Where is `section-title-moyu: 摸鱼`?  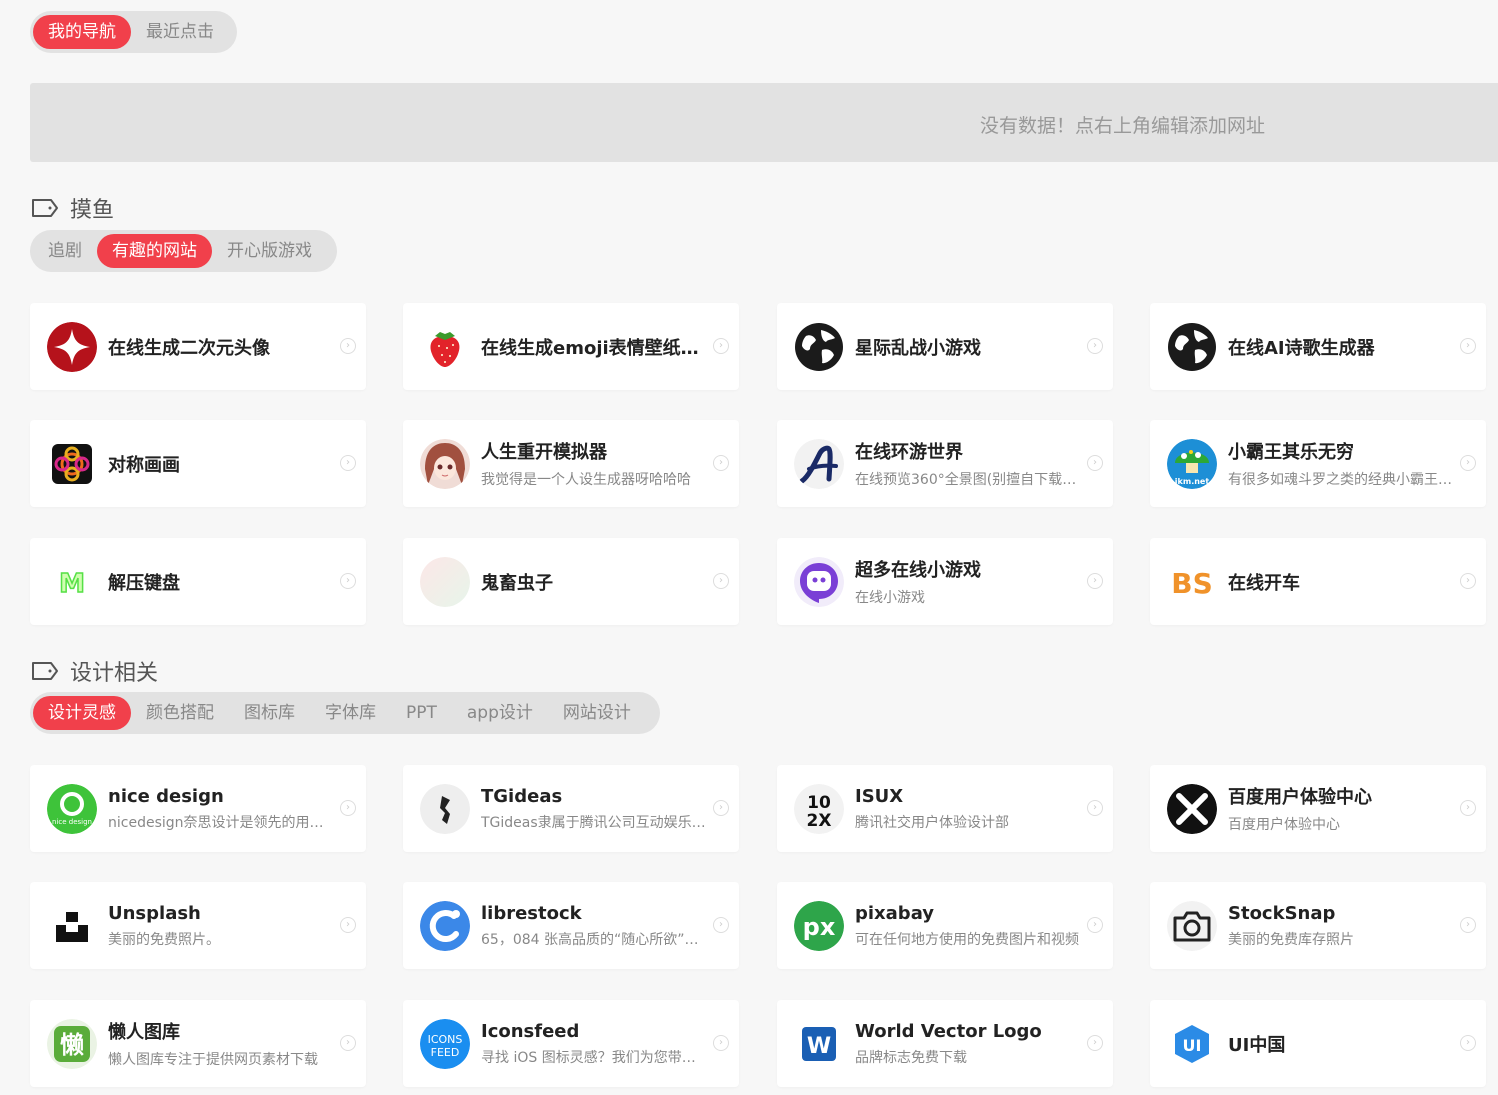
section-title-moyu: 摸鱼 is located at coordinates (72, 208).